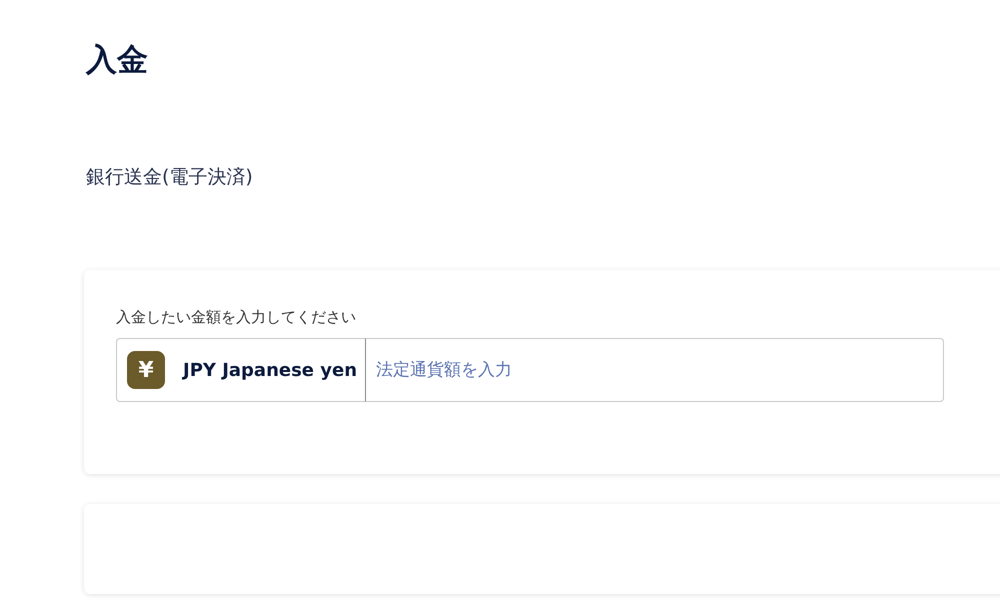  Describe the element at coordinates (270, 370) in the screenshot. I see `currency-name: JPY Japanese yen` at that location.